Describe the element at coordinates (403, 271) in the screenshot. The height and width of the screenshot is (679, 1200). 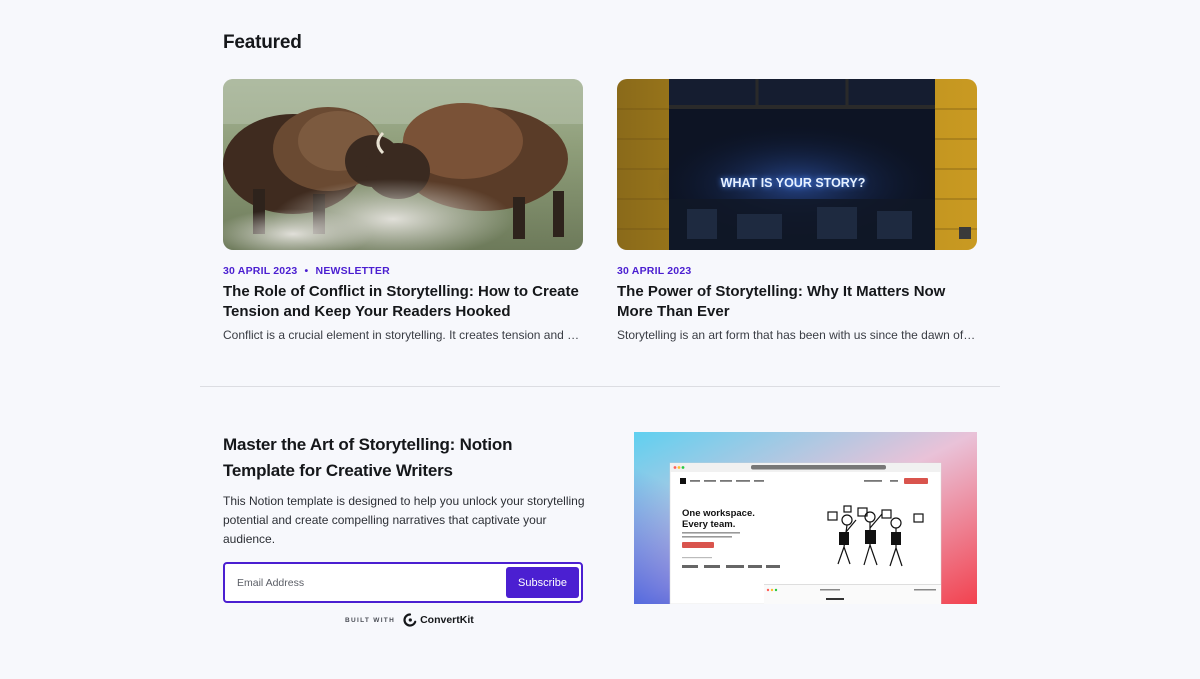
I see `post-meta: 30 April 2023 • Newsletter` at that location.